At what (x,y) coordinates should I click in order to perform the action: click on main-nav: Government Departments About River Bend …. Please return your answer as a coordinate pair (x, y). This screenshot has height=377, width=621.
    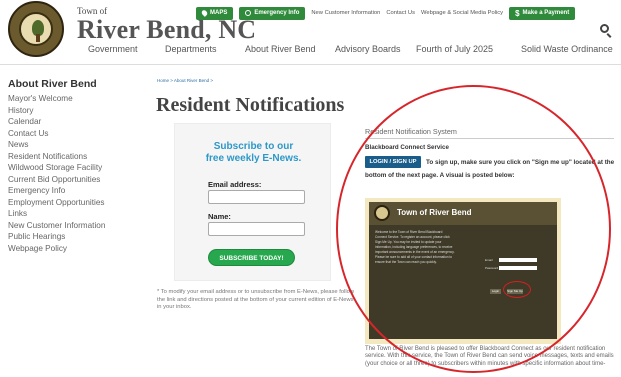
    Looking at the image, I should click on (310, 52).